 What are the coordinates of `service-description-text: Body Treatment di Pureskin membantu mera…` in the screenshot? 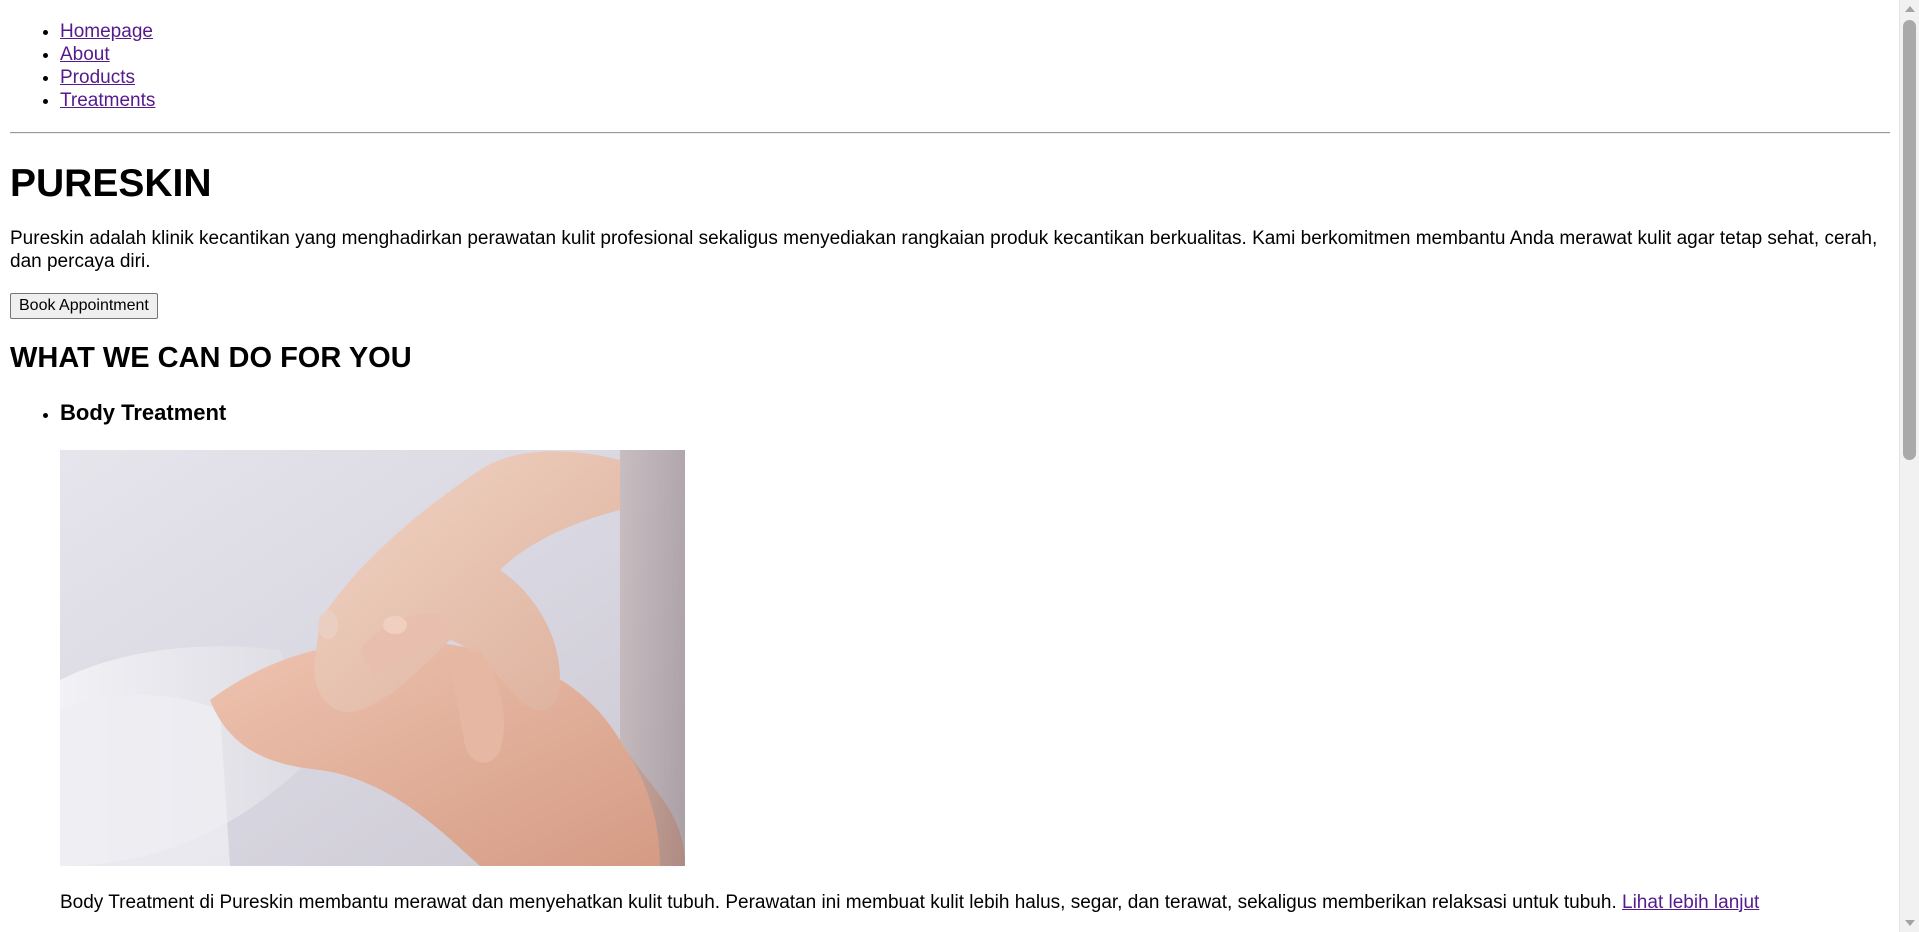 It's located at (838, 902).